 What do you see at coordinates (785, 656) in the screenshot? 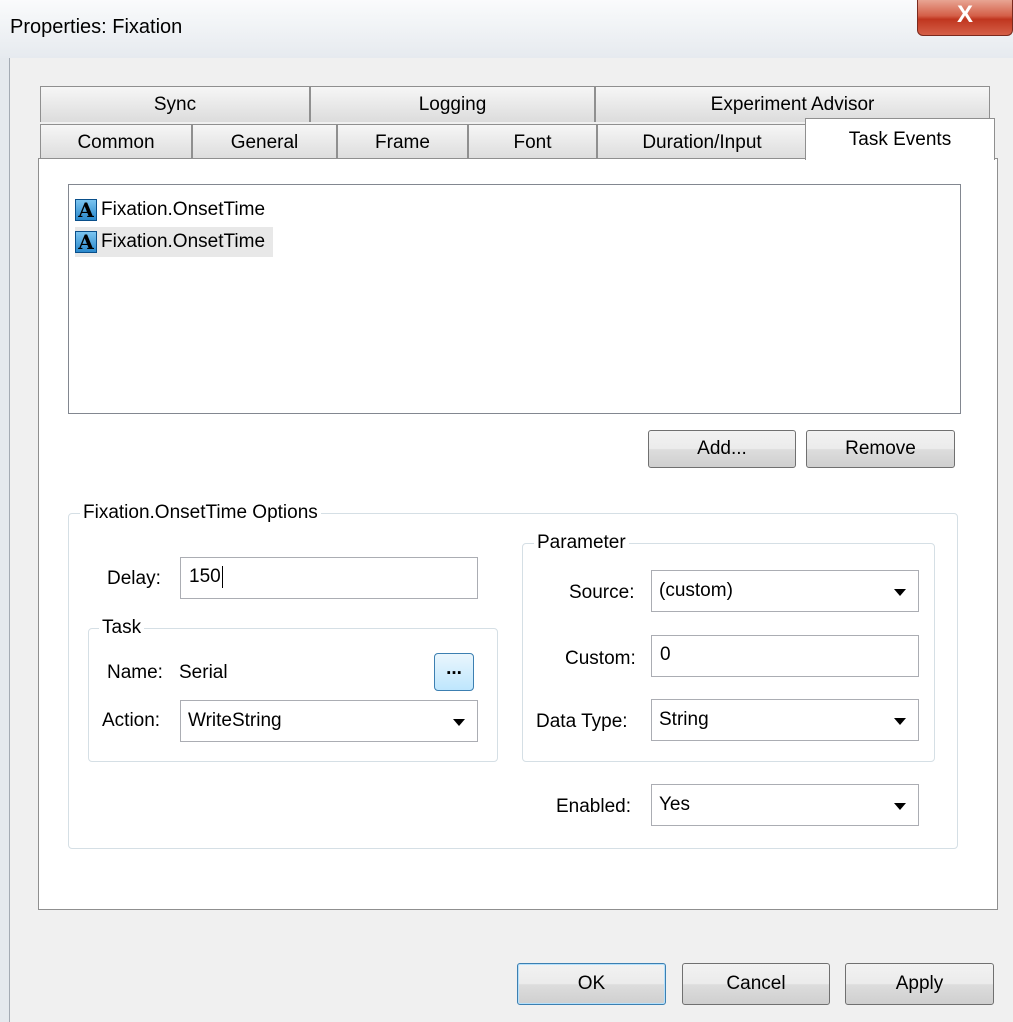
I see `custom-field: 0` at bounding box center [785, 656].